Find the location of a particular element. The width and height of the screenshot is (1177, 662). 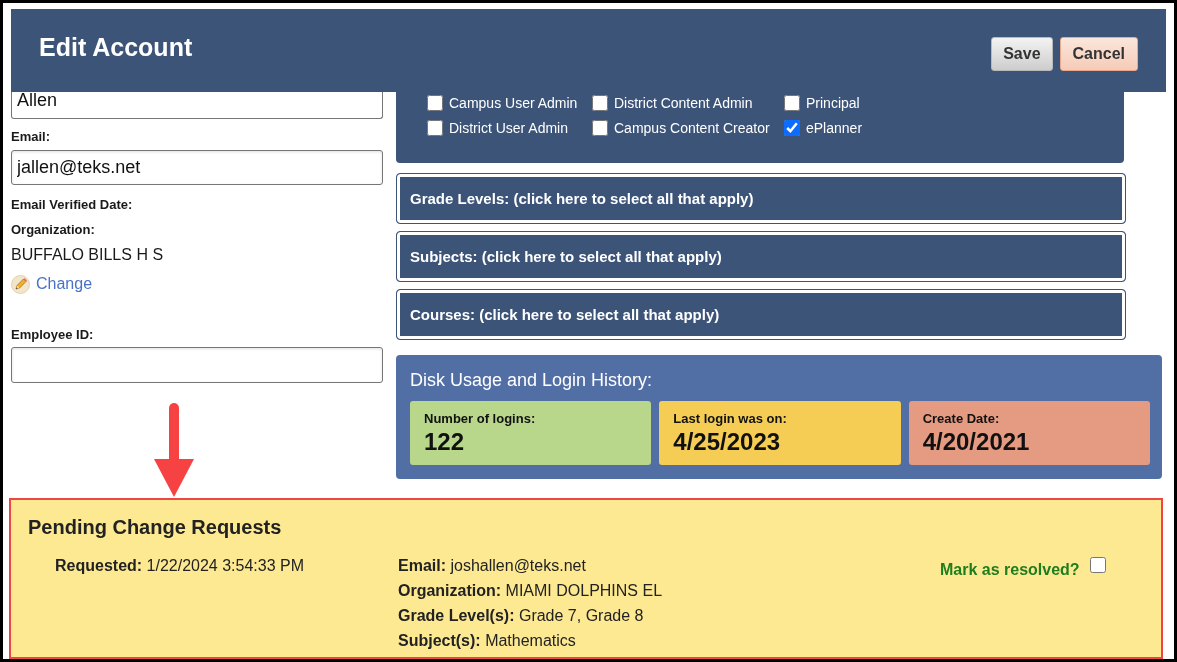

panel-title: Pending Change Requests is located at coordinates (155, 527).